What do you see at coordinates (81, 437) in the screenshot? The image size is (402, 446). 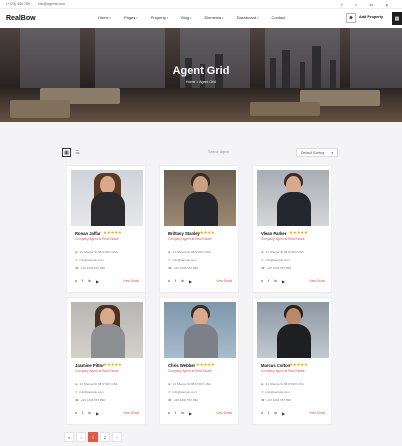 I see `page-prev-button: ‹` at bounding box center [81, 437].